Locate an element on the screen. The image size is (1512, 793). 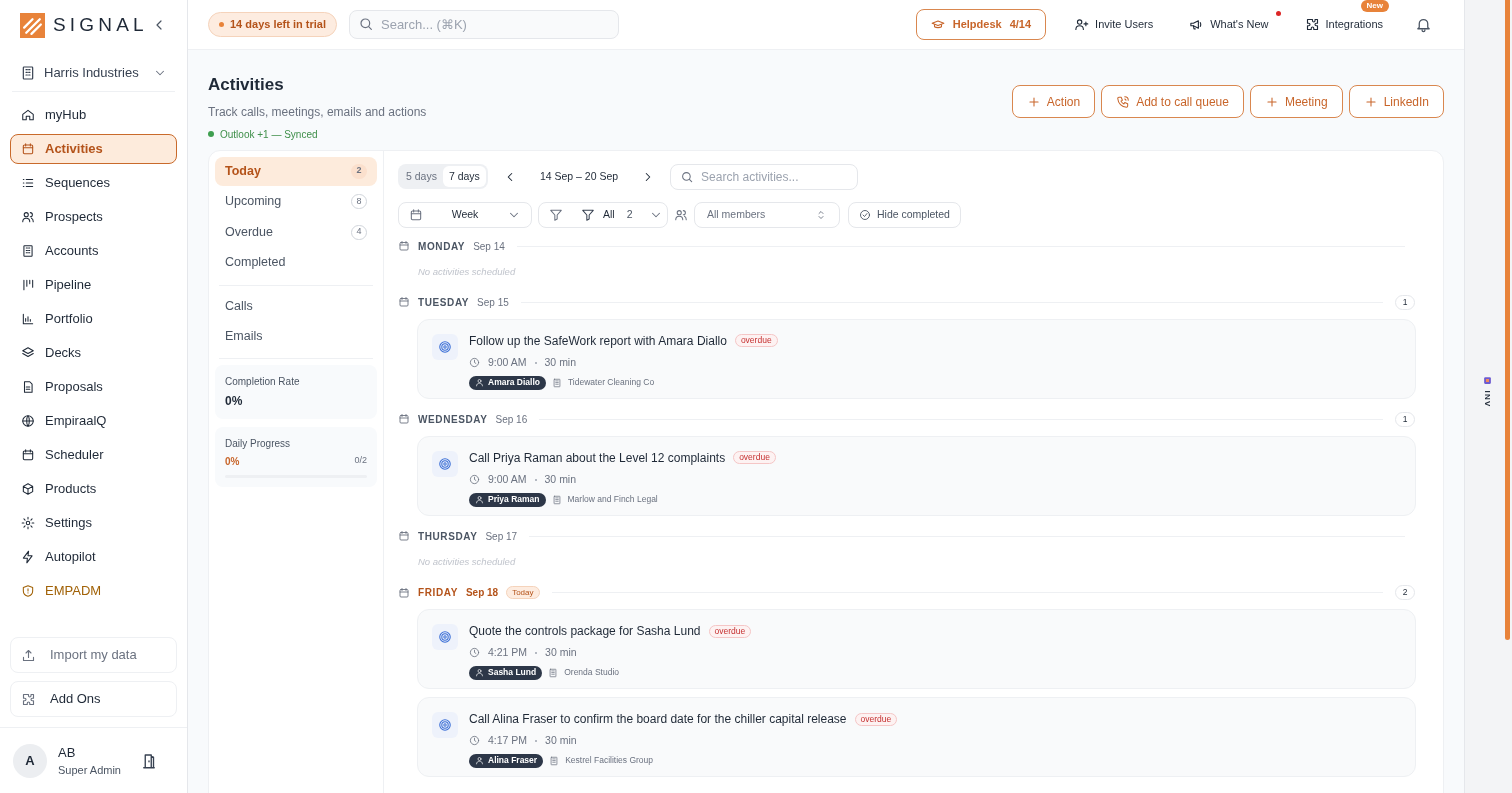
bars-icon is located at coordinates (28, 285).